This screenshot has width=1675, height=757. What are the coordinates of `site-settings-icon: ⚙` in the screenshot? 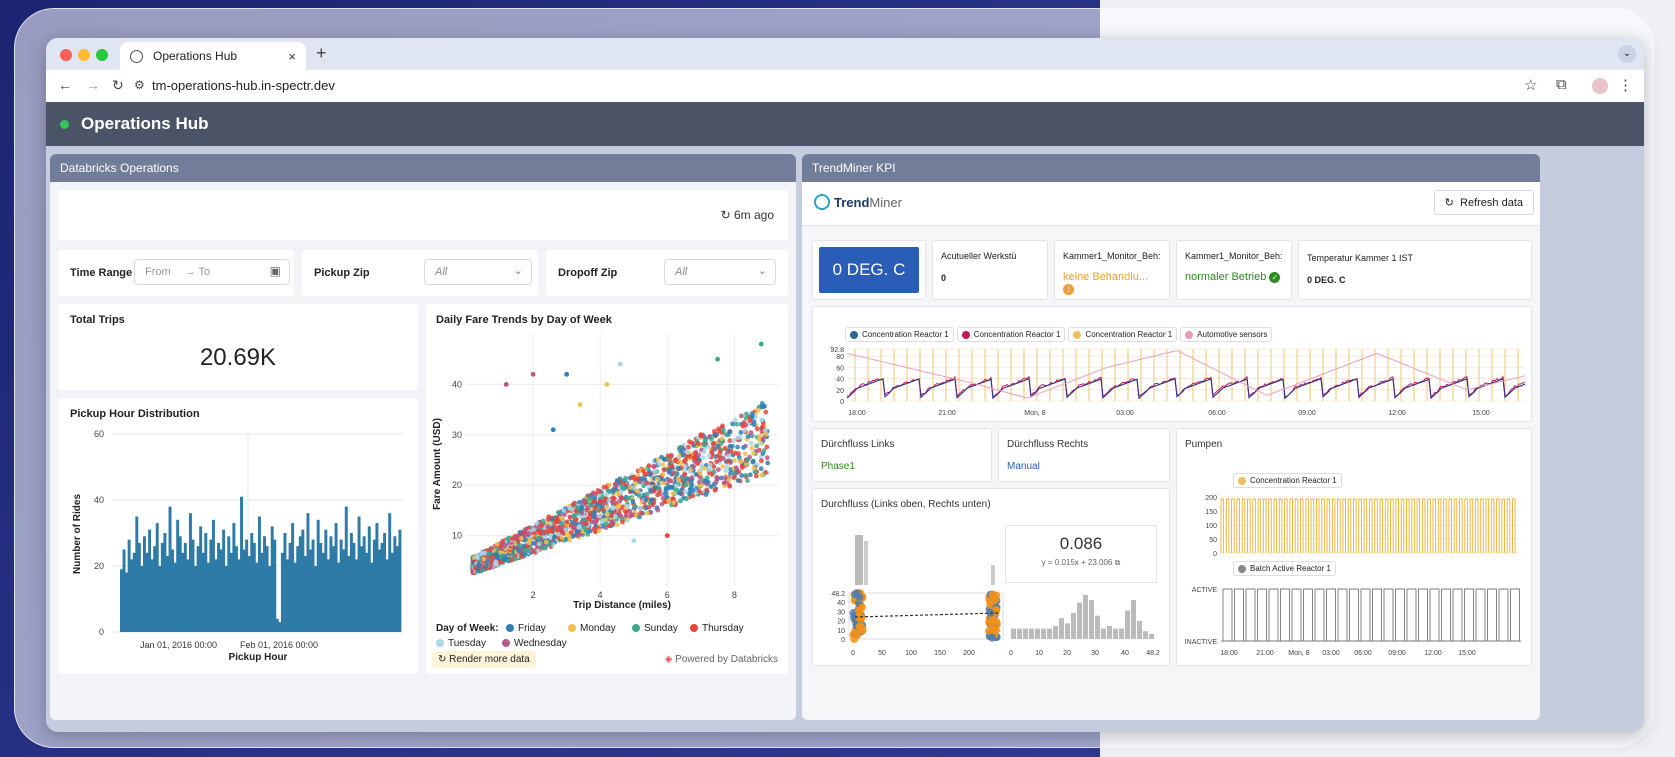 It's located at (139, 85).